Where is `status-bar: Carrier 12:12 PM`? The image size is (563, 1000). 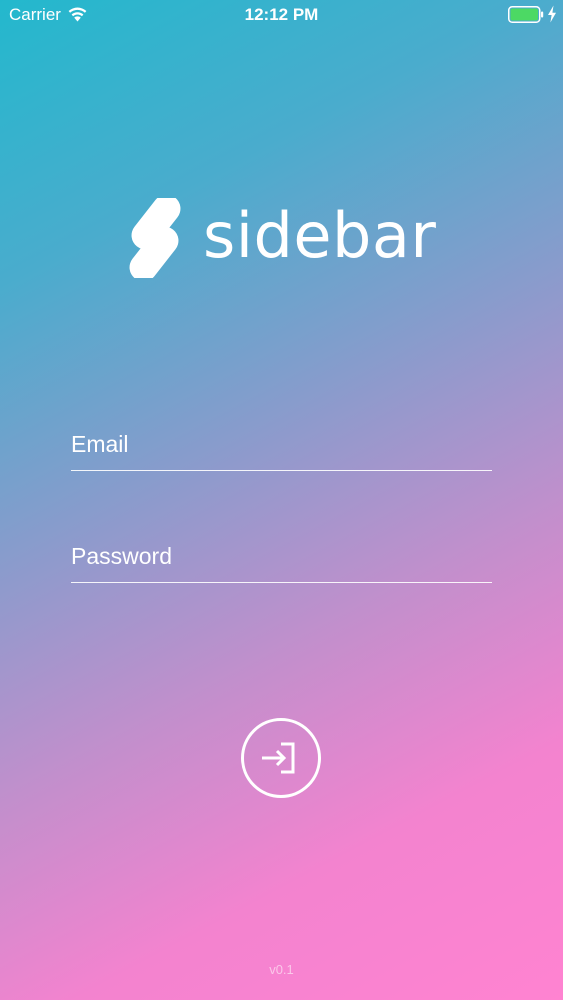
status-bar: Carrier 12:12 PM is located at coordinates (281, 15).